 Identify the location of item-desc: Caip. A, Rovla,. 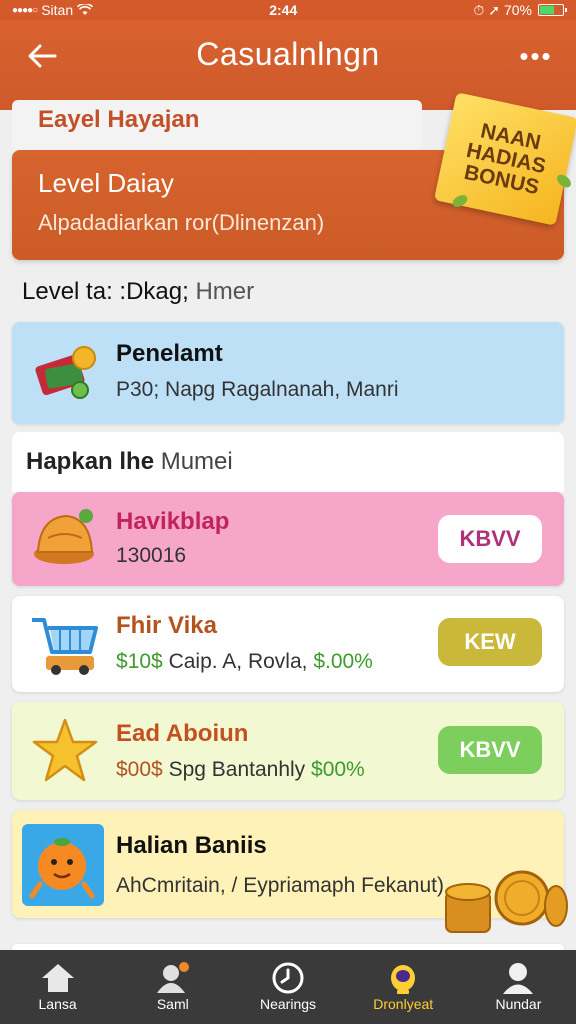
(238, 661).